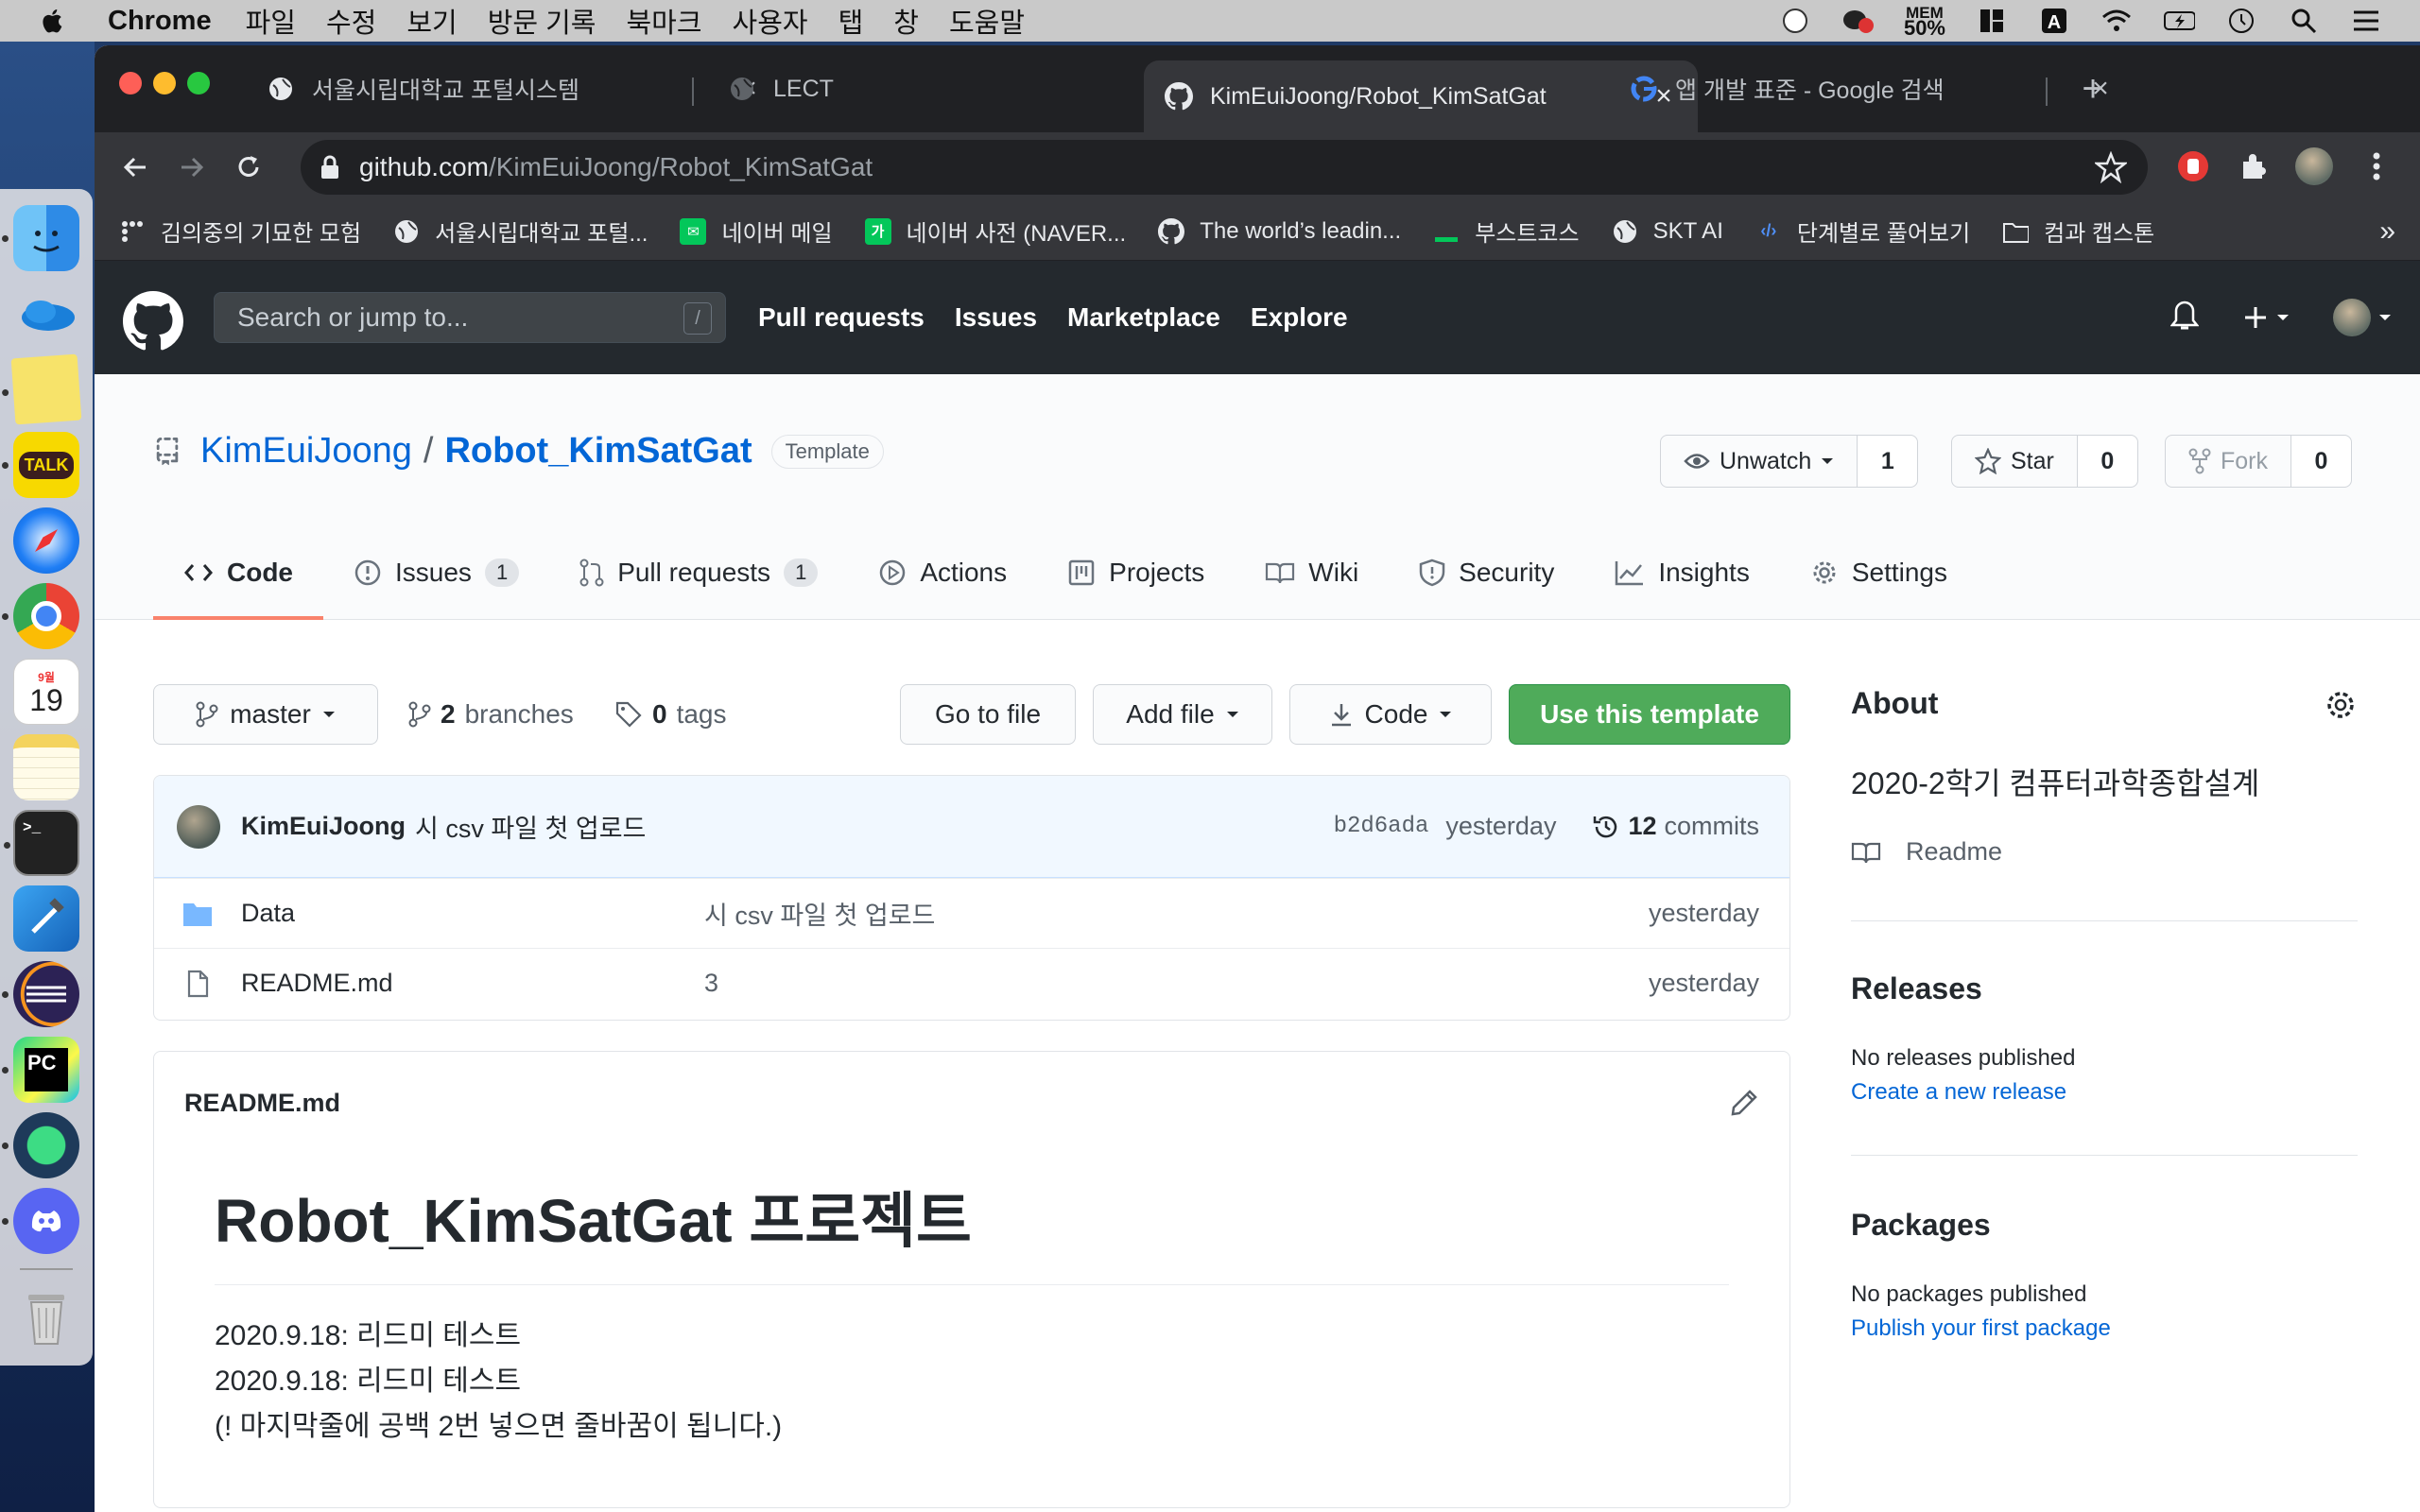  I want to click on file-name-link: Data, so click(472, 913).